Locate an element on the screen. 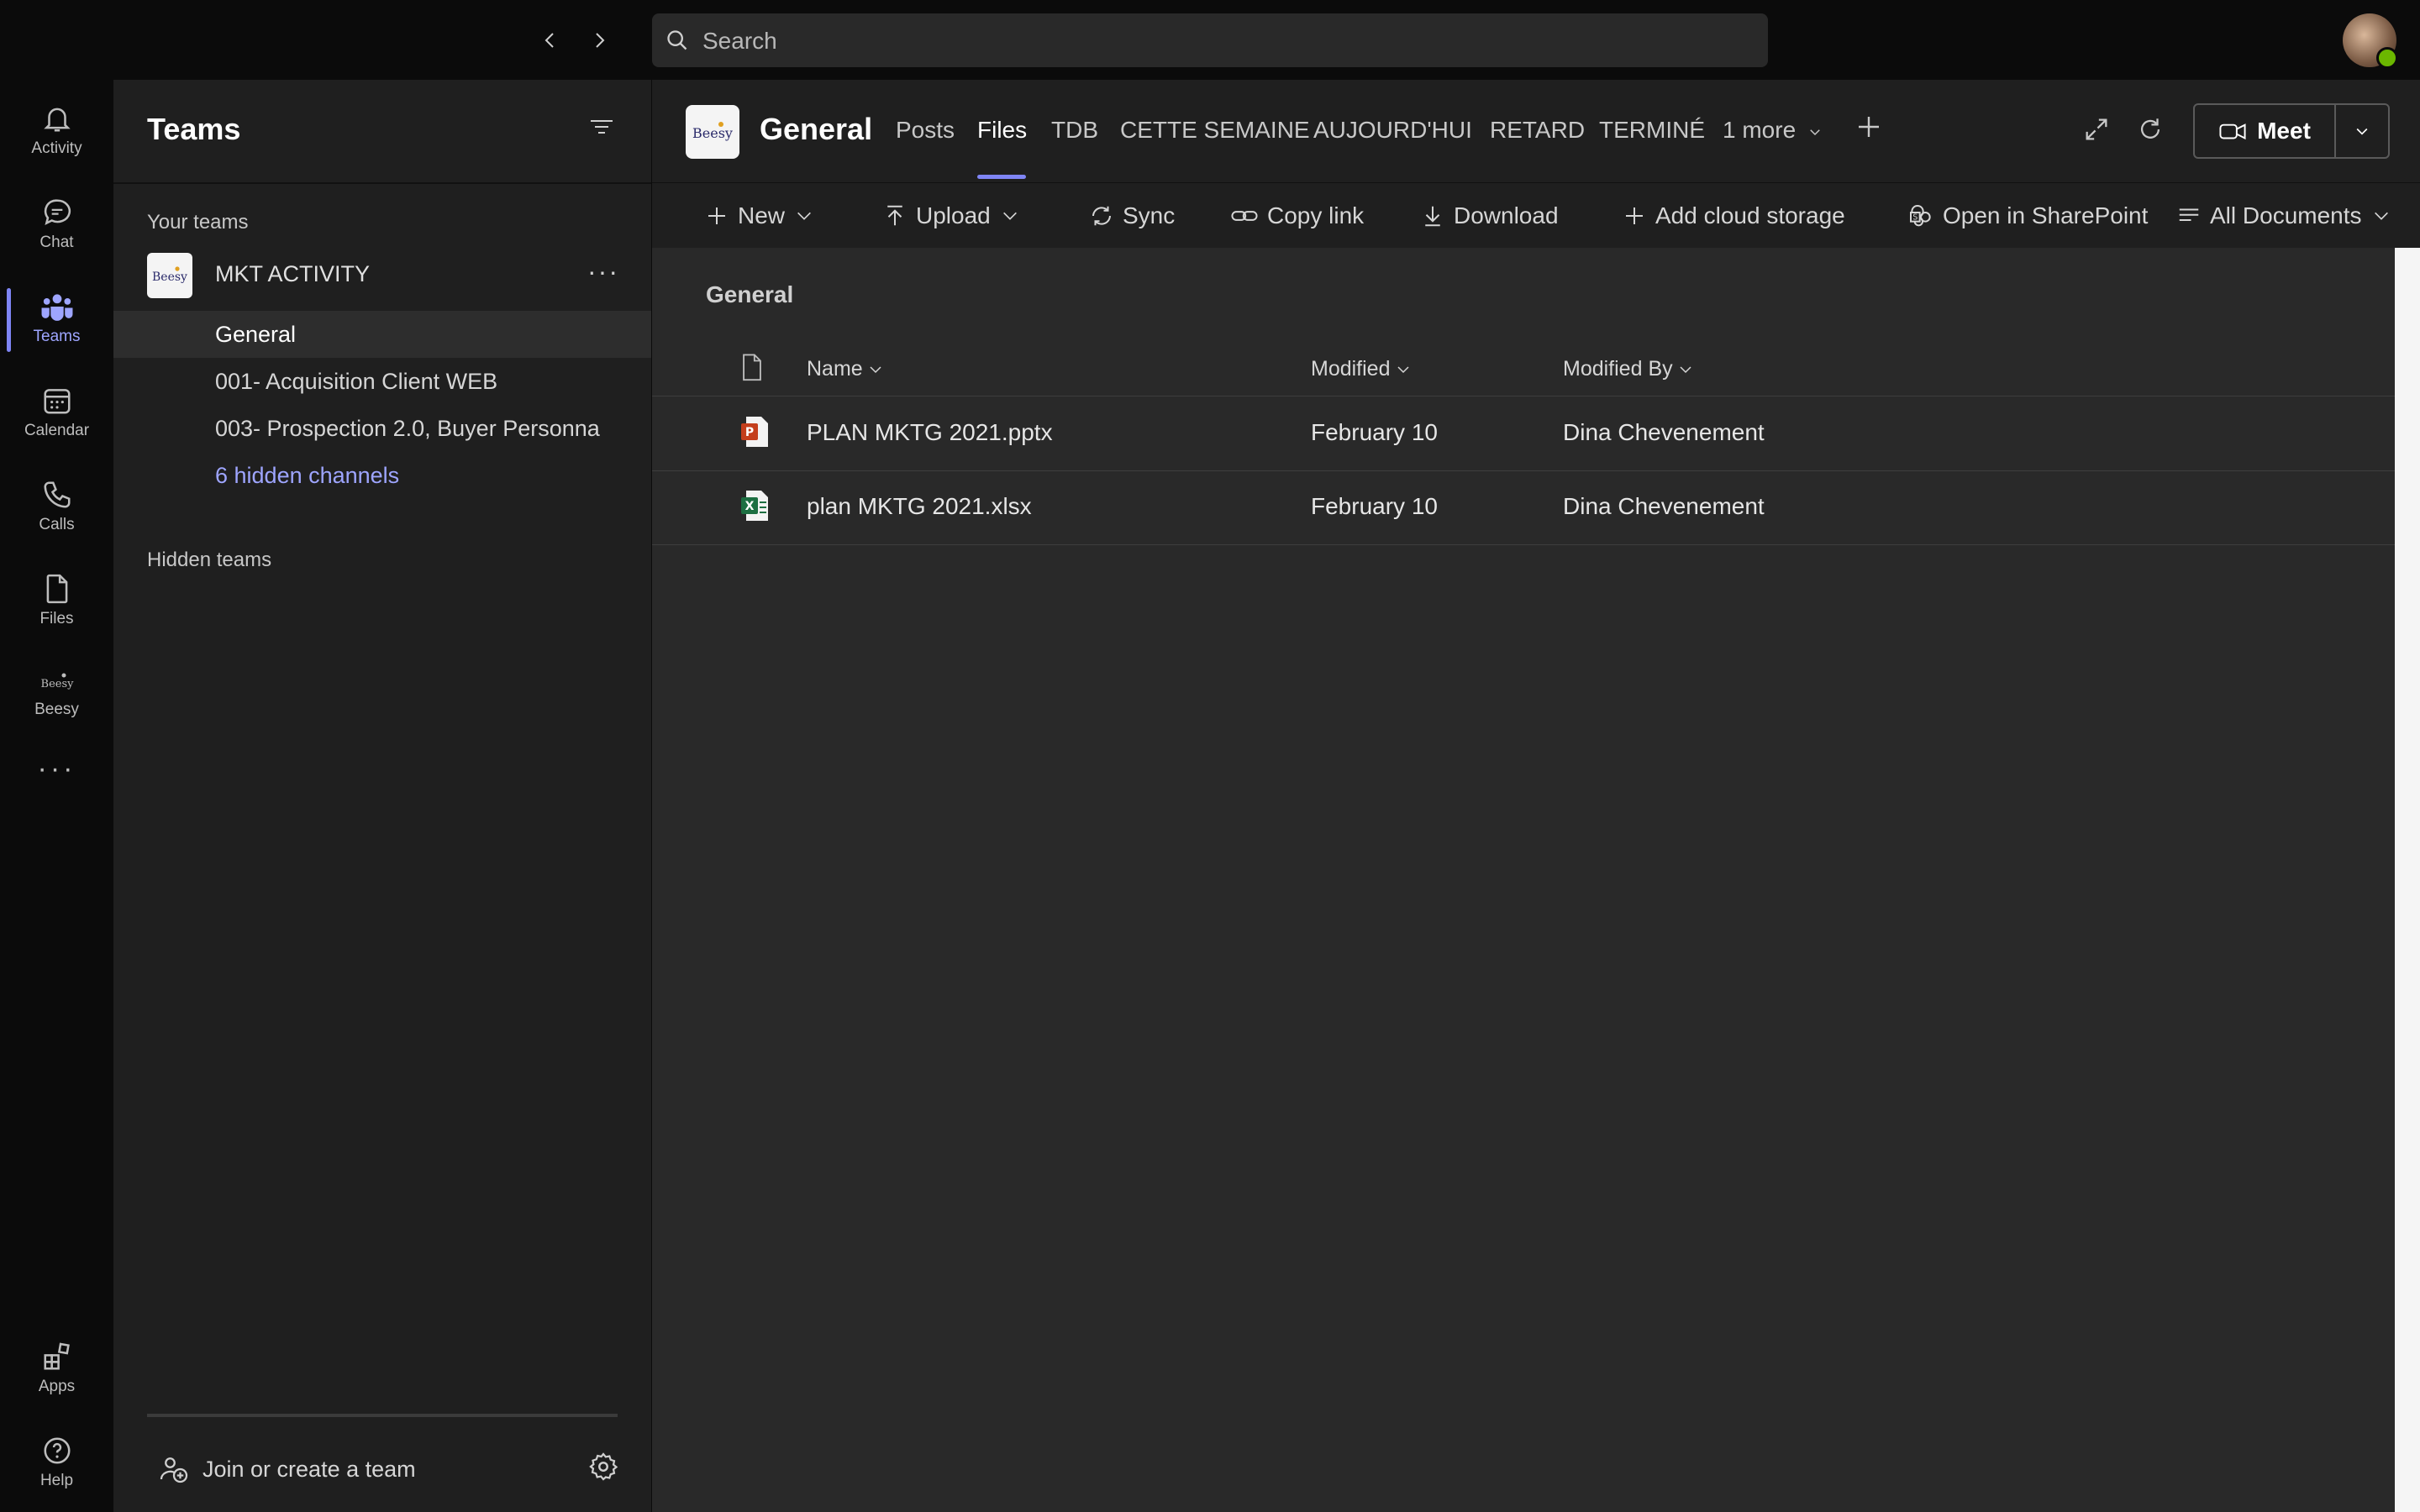  rail-item-help: Help is located at coordinates (56, 1462).